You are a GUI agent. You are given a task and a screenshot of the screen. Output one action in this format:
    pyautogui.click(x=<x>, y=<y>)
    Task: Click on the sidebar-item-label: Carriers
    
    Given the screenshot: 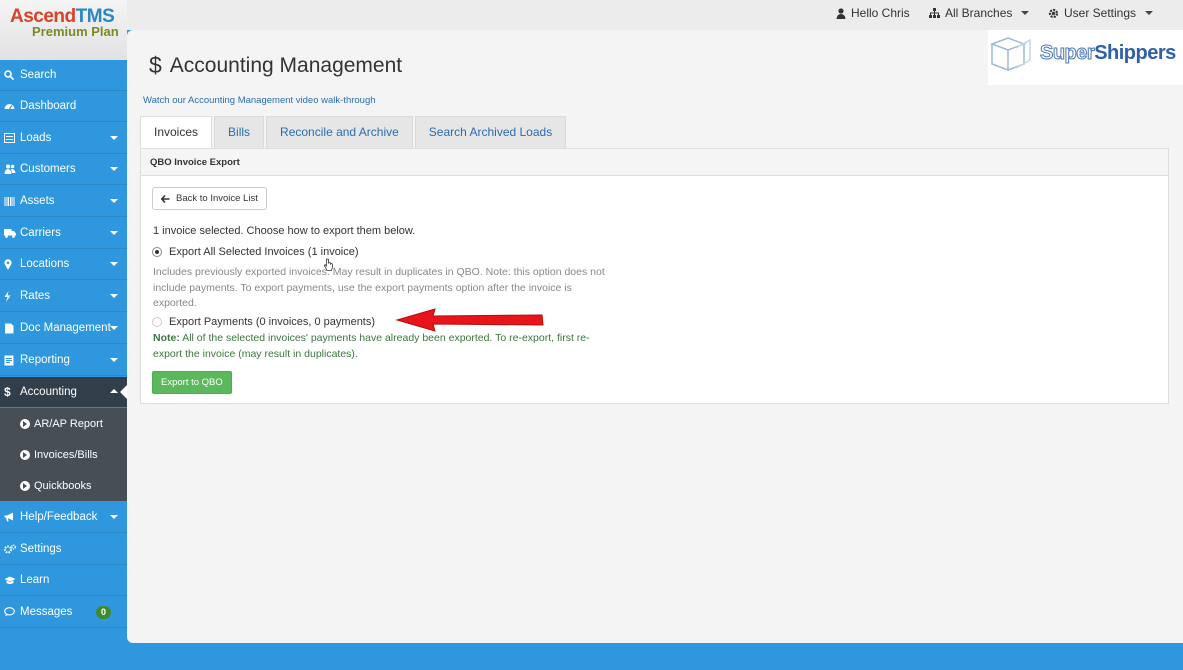 What is the action you would take?
    pyautogui.click(x=40, y=233)
    